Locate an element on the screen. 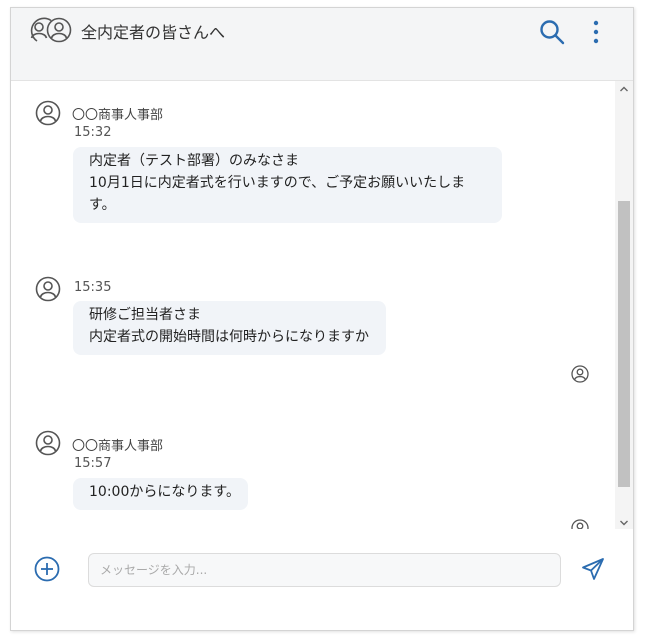 The image size is (650, 641). message-line: 内定者式の開始時間は何時からになりますか is located at coordinates (229, 337).